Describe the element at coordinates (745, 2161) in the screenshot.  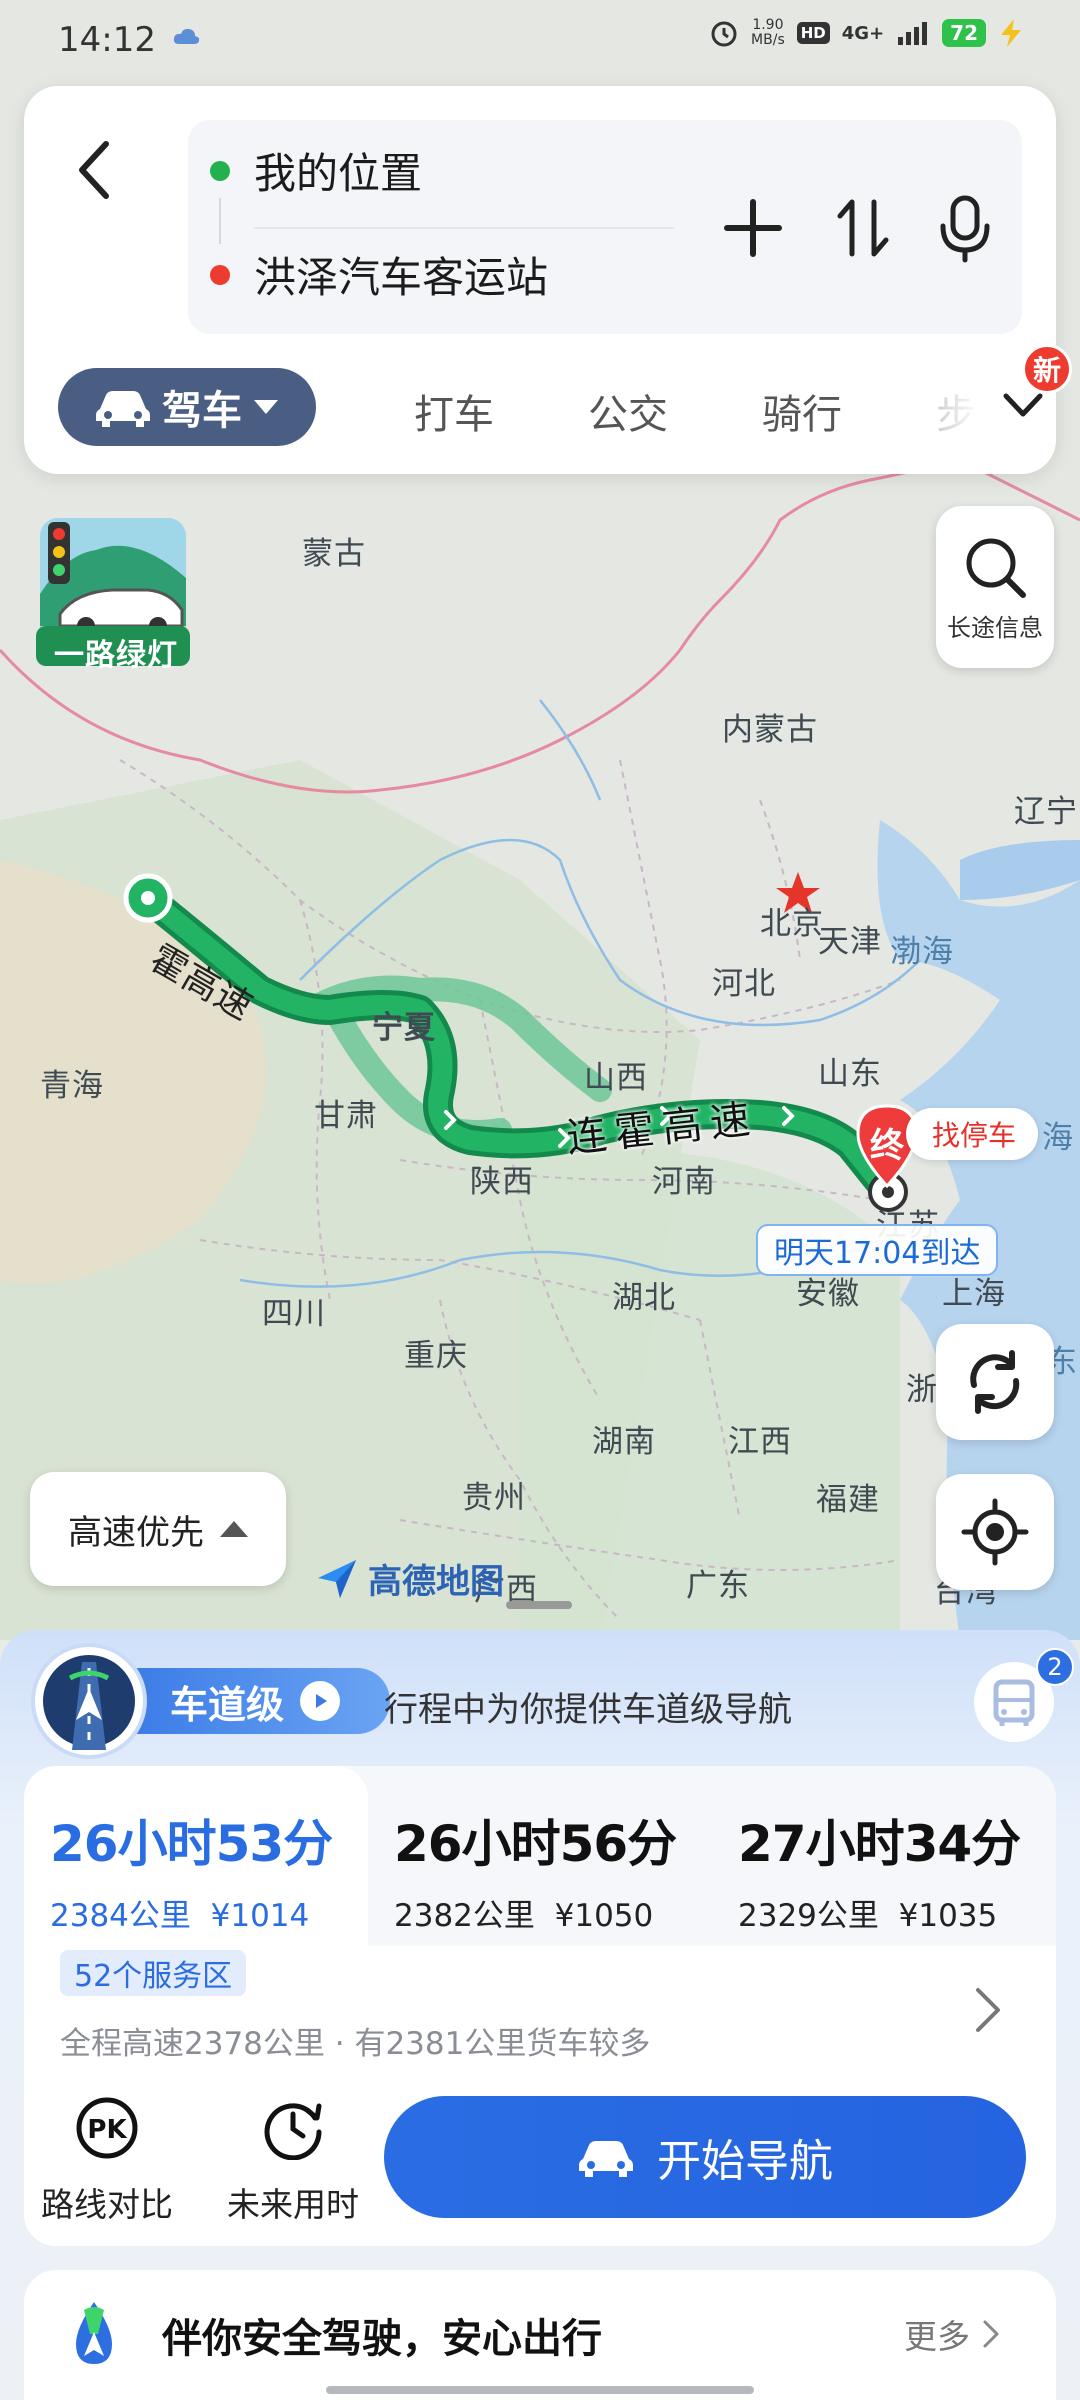
I see `start-navigation-label: 开始导航` at that location.